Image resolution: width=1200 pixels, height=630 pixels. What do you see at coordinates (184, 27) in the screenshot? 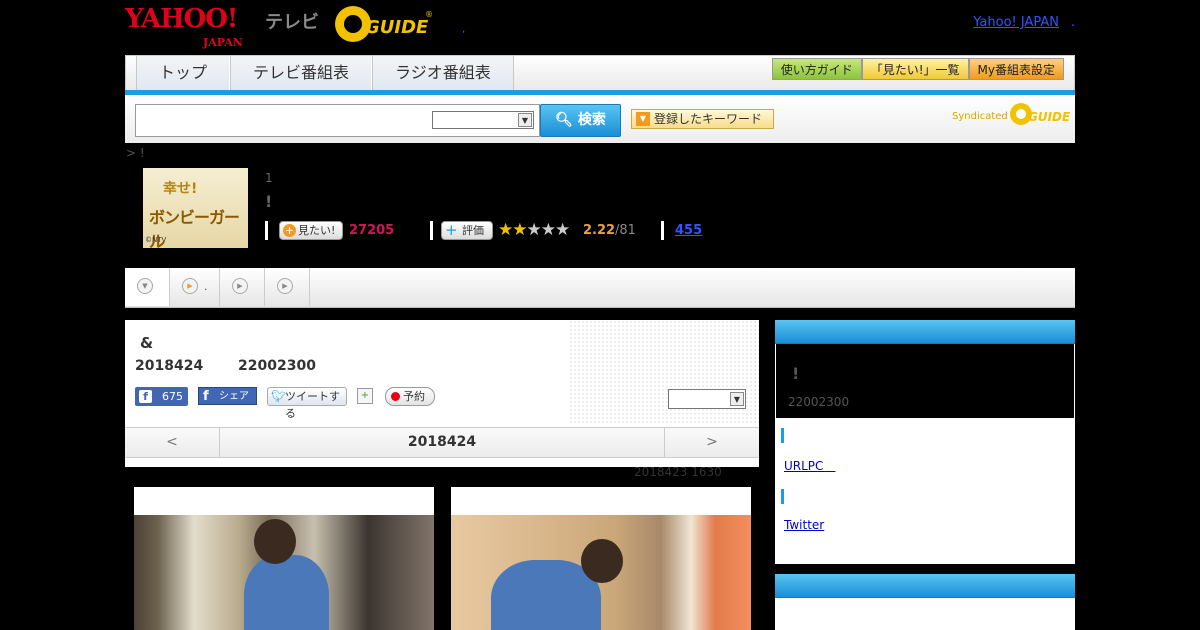
I see `yahoo-japan-logo: YAHOO! JAPAN` at bounding box center [184, 27].